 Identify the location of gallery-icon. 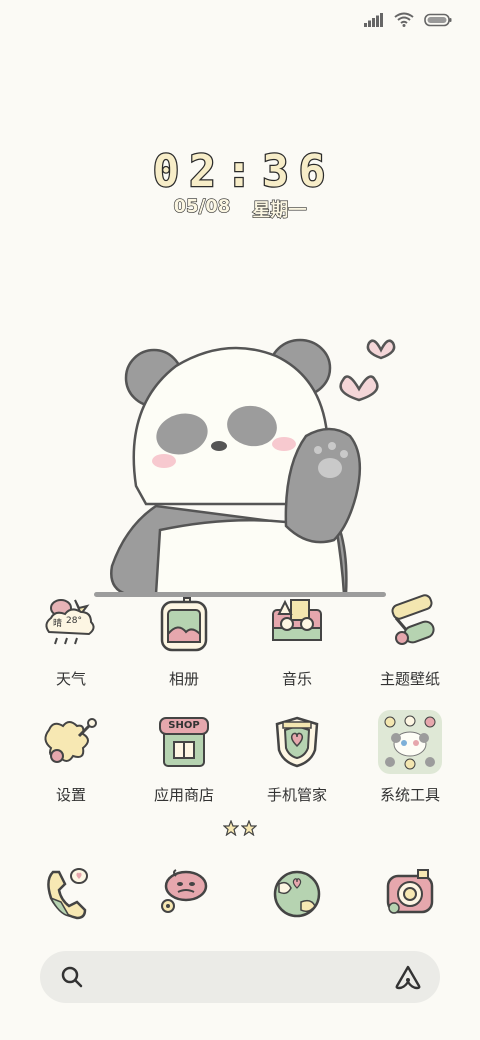
(184, 626).